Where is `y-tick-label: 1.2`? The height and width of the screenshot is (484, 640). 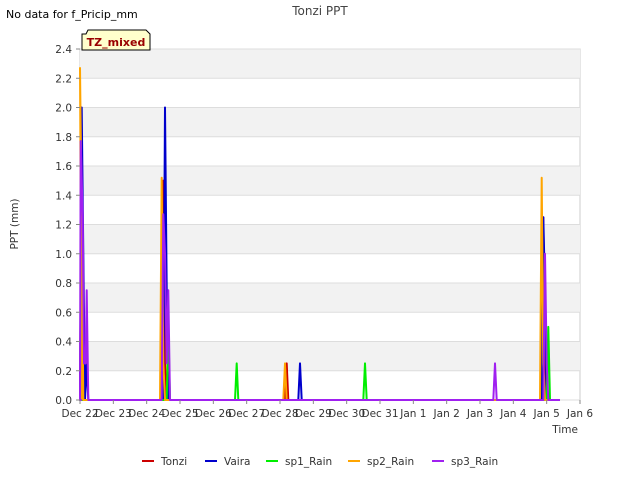 y-tick-label: 1.2 is located at coordinates (63, 226).